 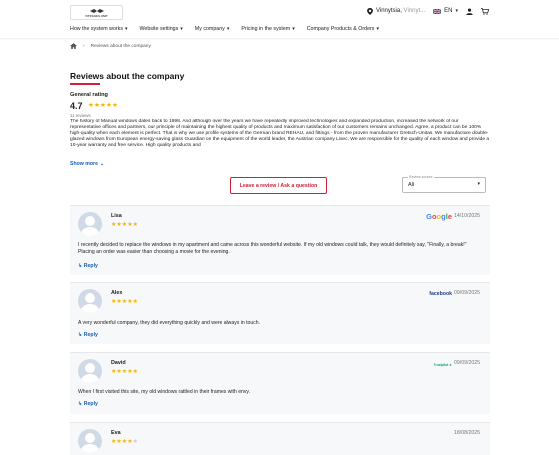 I want to click on review-source-value: All, so click(x=411, y=185).